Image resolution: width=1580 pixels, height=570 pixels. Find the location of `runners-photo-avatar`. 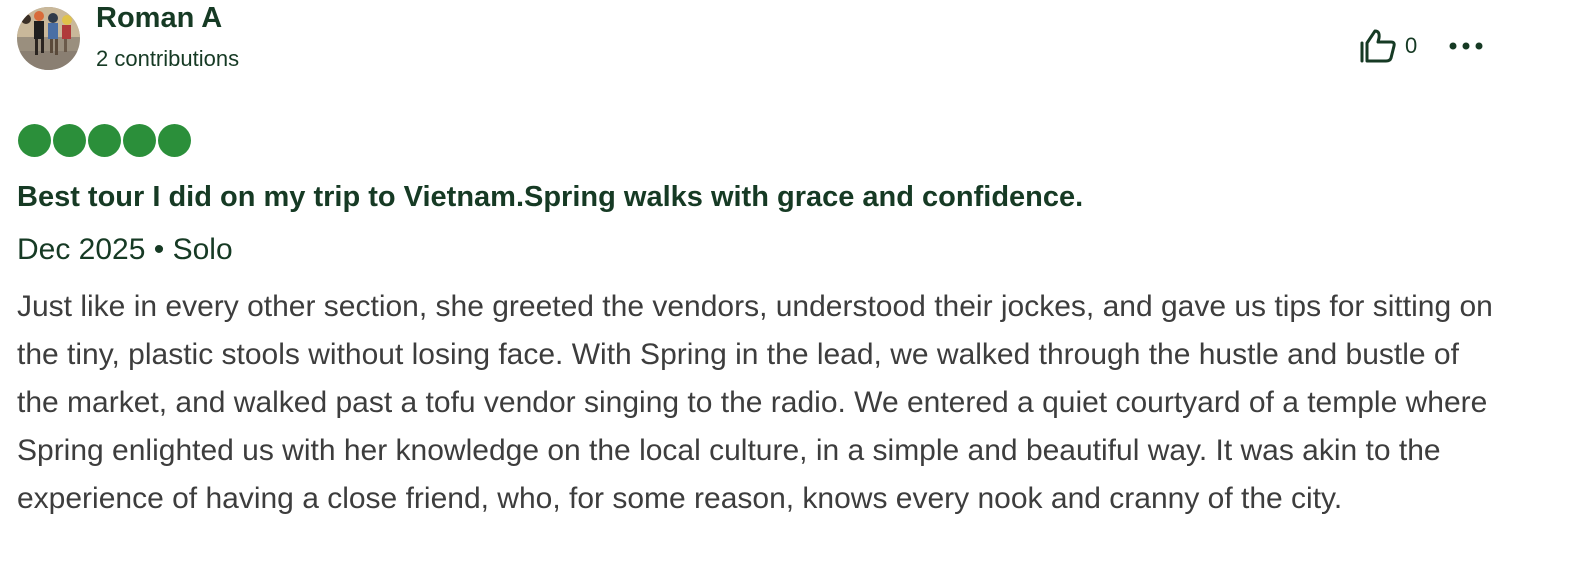

runners-photo-avatar is located at coordinates (48, 38).